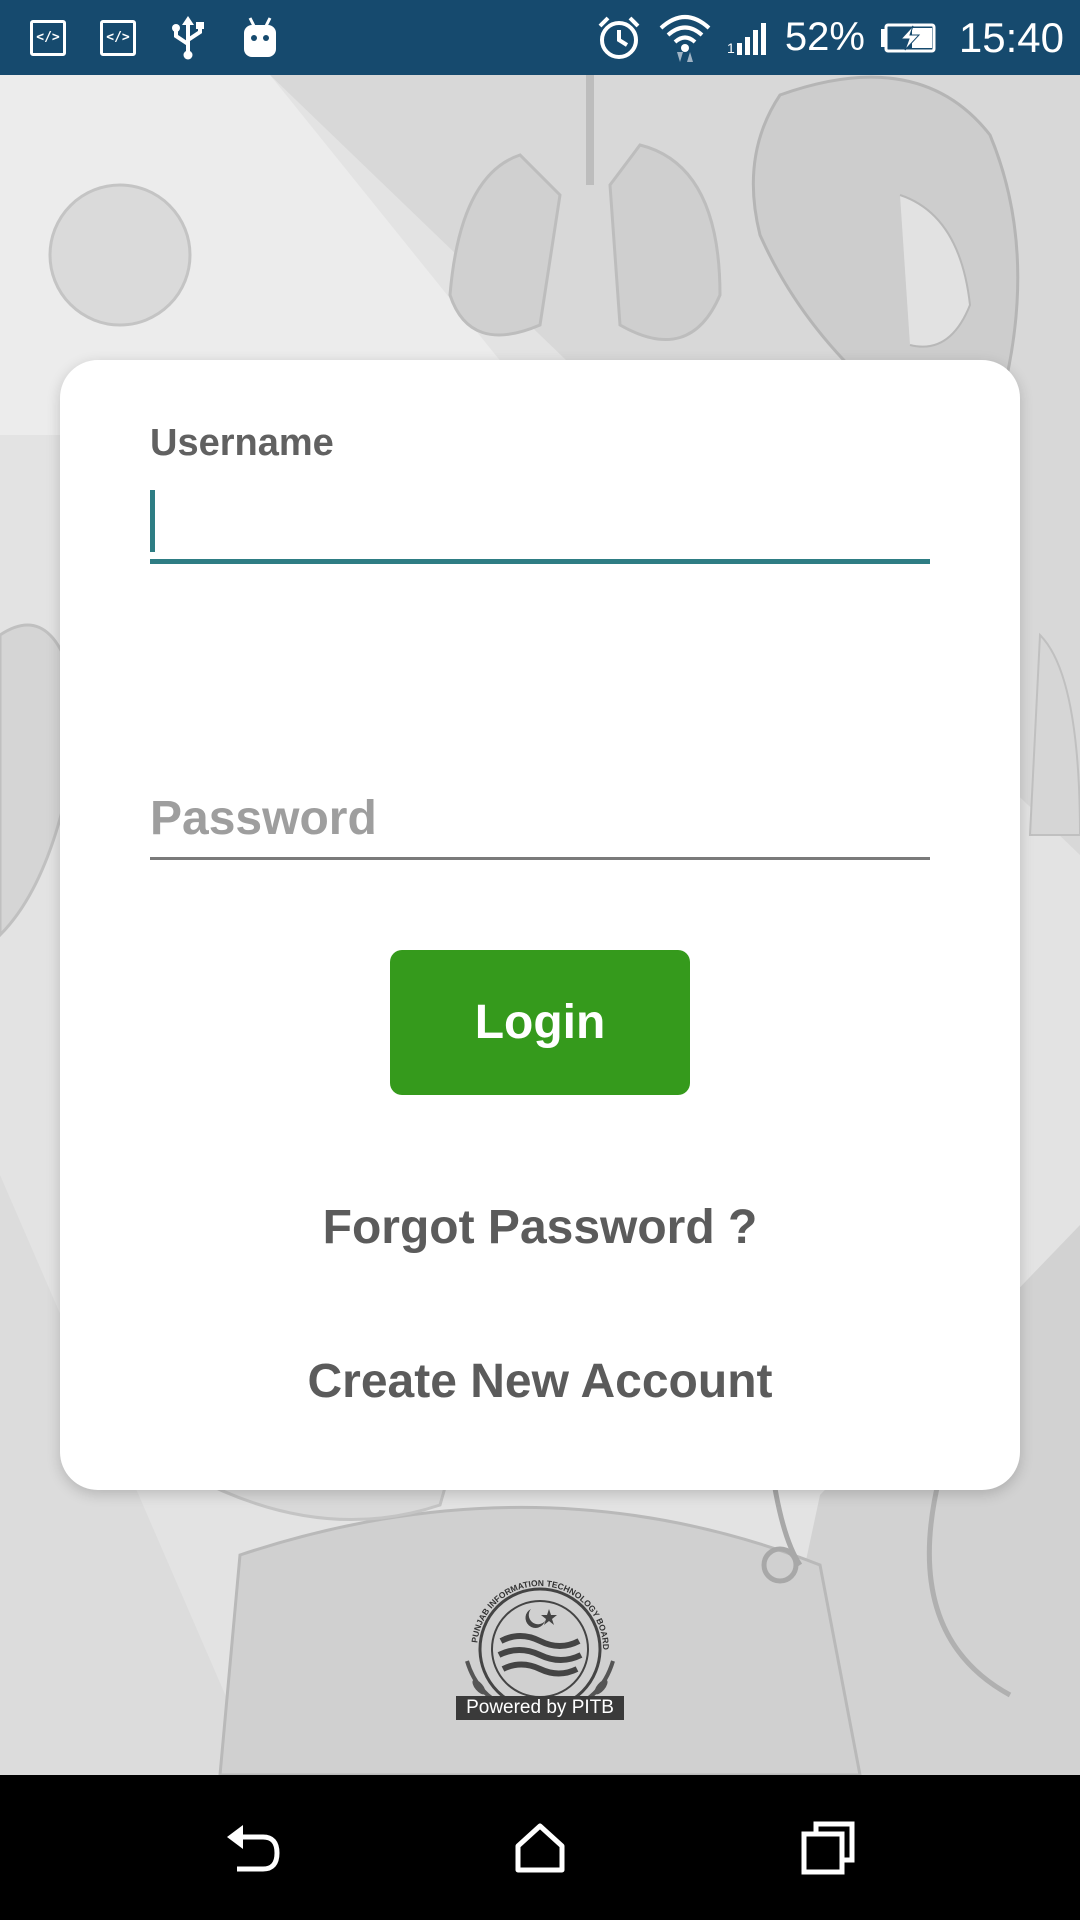  What do you see at coordinates (908, 37) in the screenshot?
I see `battery-charging-icon` at bounding box center [908, 37].